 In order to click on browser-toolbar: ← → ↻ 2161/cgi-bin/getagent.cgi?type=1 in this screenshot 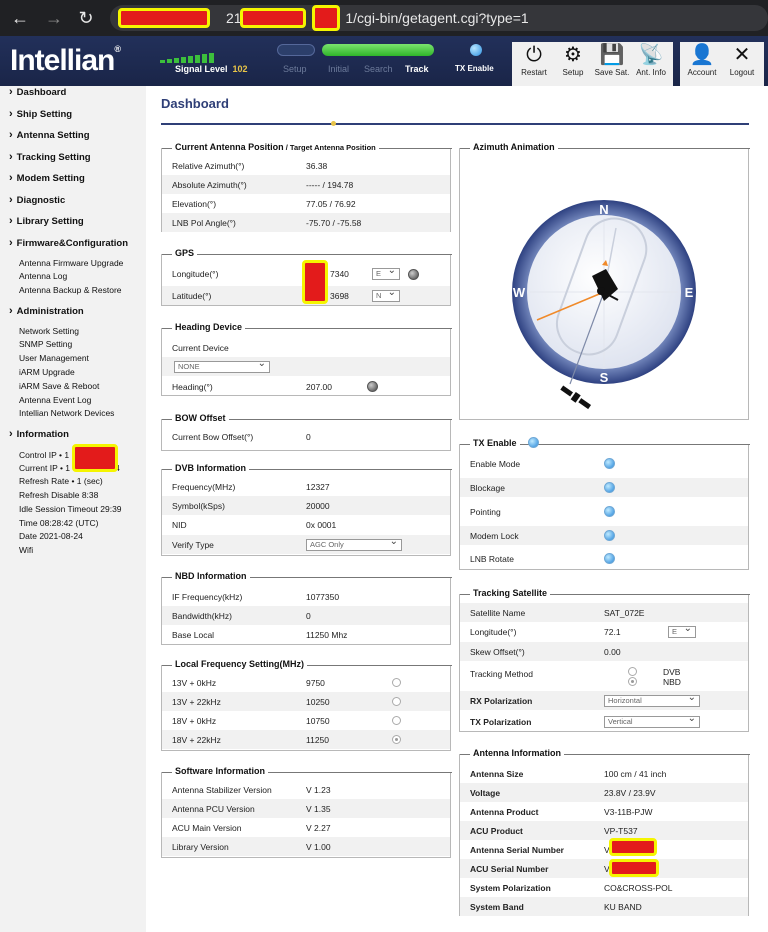, I will do `click(384, 18)`.